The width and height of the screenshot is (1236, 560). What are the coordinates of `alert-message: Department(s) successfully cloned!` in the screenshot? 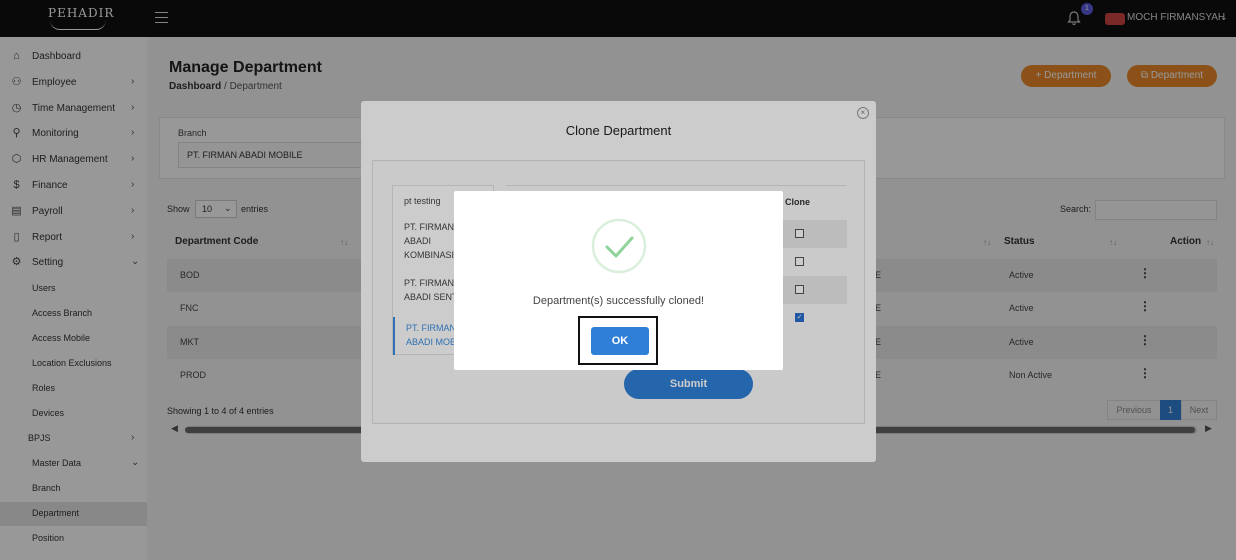 It's located at (618, 301).